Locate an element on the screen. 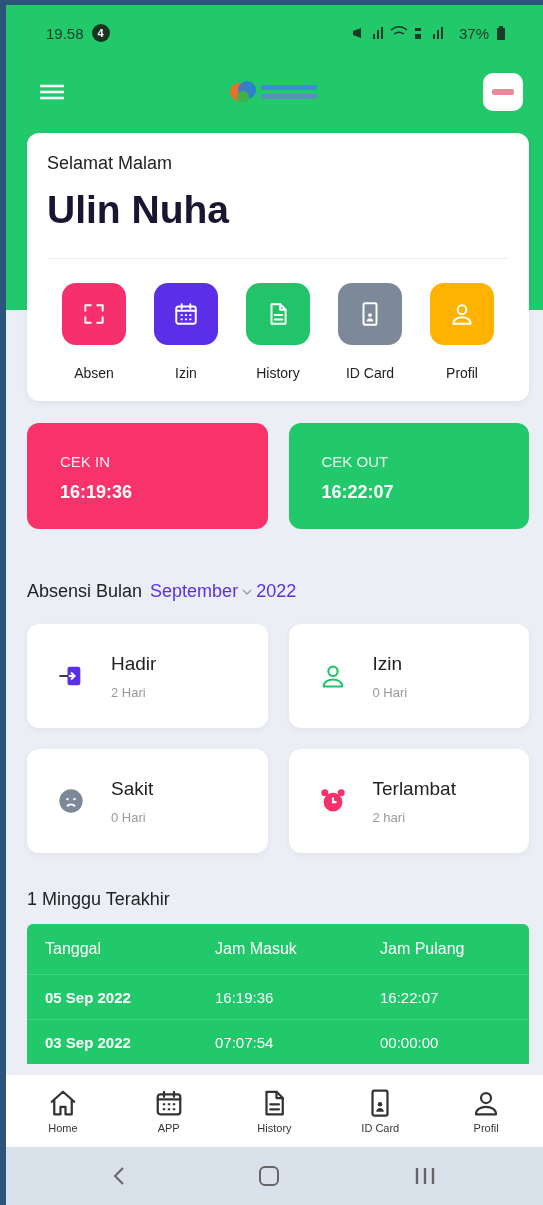 This screenshot has height=1205, width=543. stat-label: Terlambat is located at coordinates (414, 788).